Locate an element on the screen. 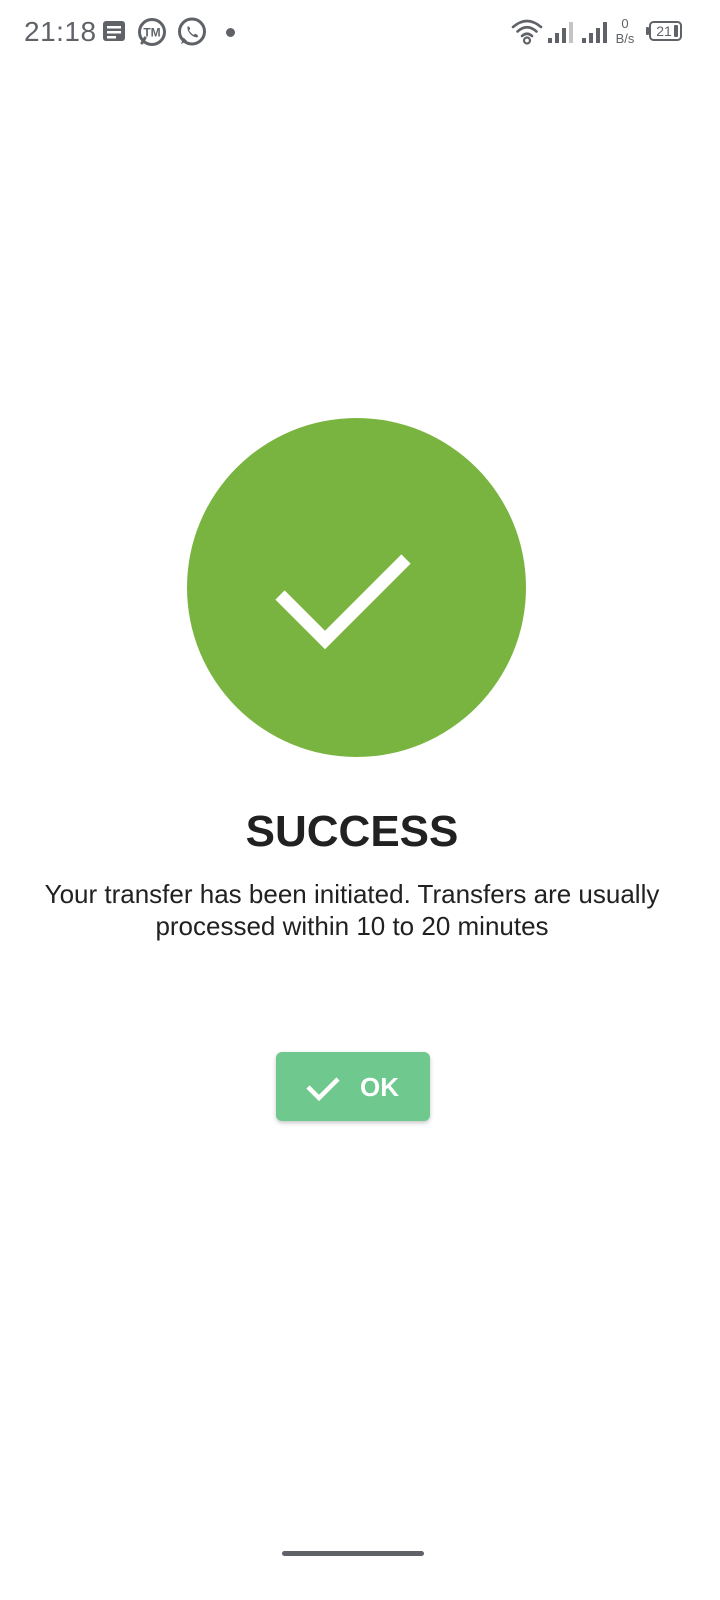 Image resolution: width=720 pixels, height=1600 pixels. success-badge is located at coordinates (356, 587).